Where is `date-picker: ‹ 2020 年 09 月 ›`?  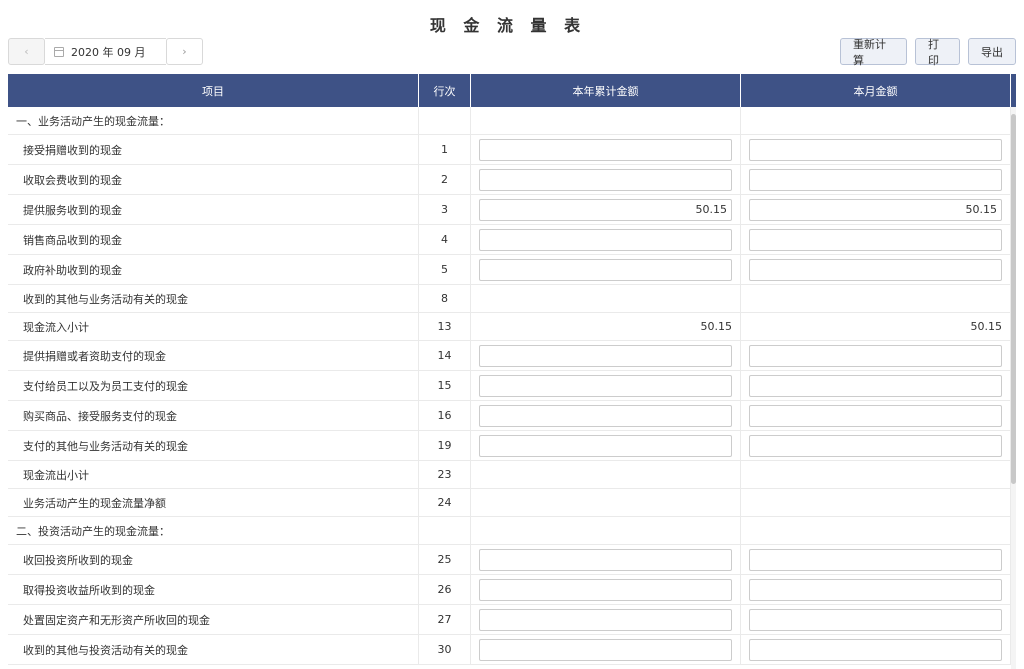
date-picker: ‹ 2020 年 09 月 › is located at coordinates (105, 51).